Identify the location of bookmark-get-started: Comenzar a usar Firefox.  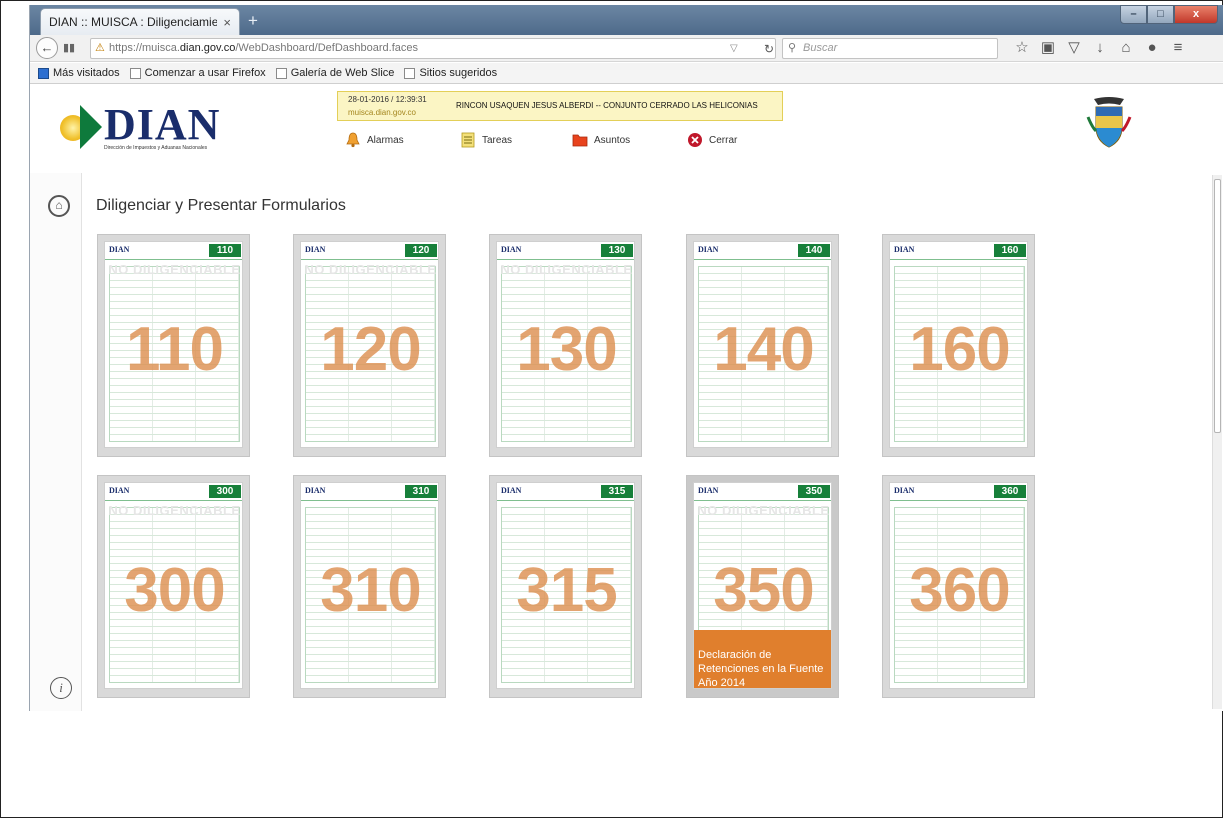
(197, 73).